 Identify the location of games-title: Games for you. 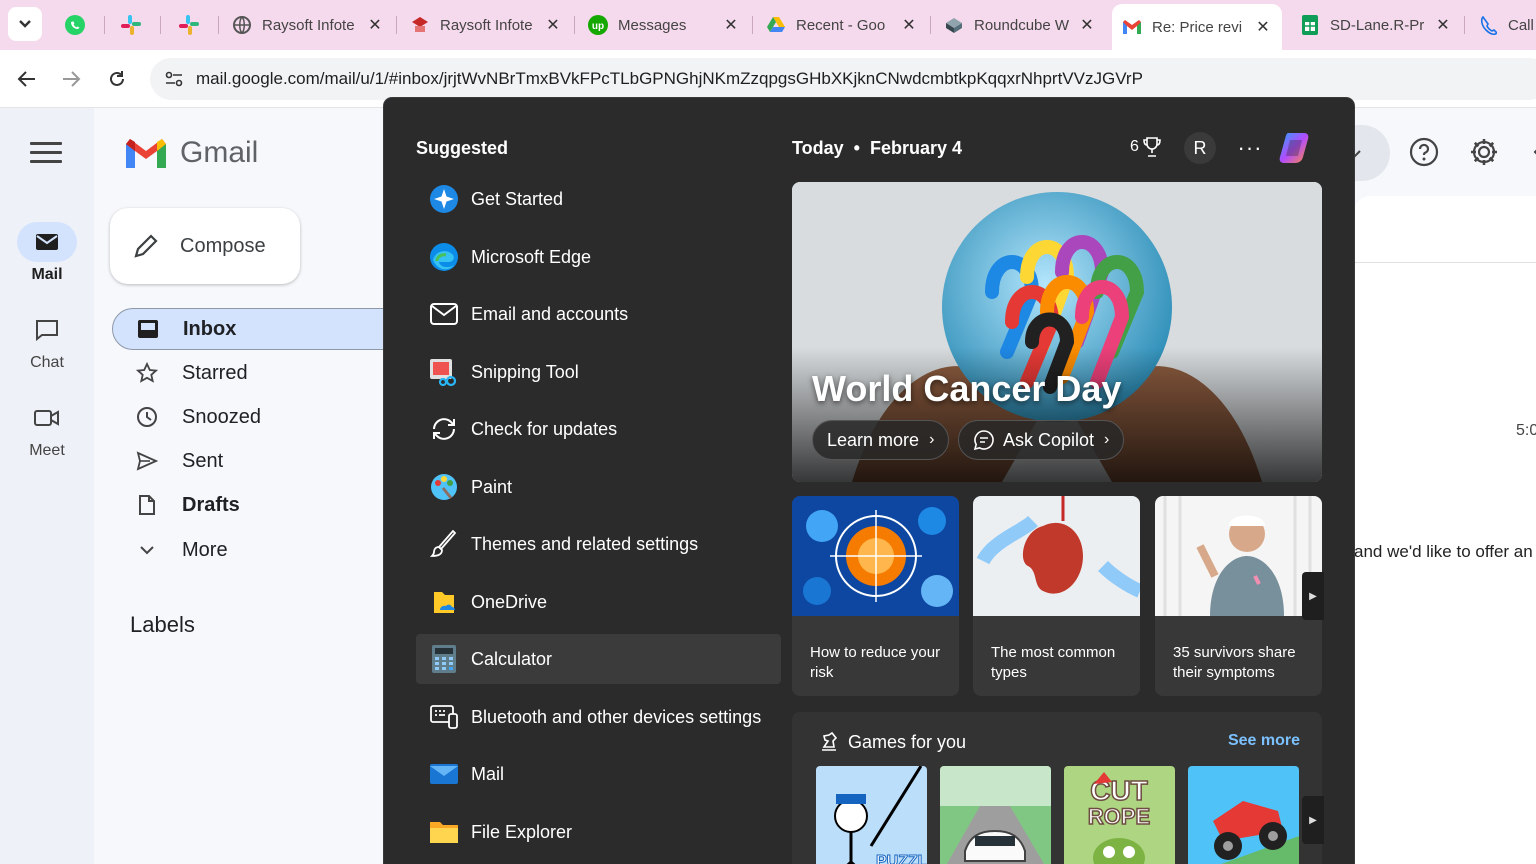
(907, 742).